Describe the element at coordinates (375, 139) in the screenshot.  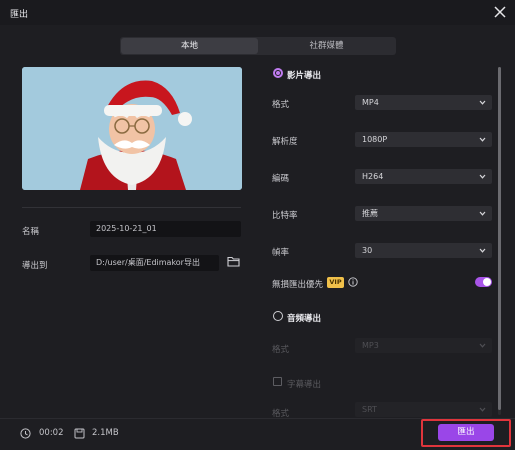
I see `resolution-value: 1080P` at that location.